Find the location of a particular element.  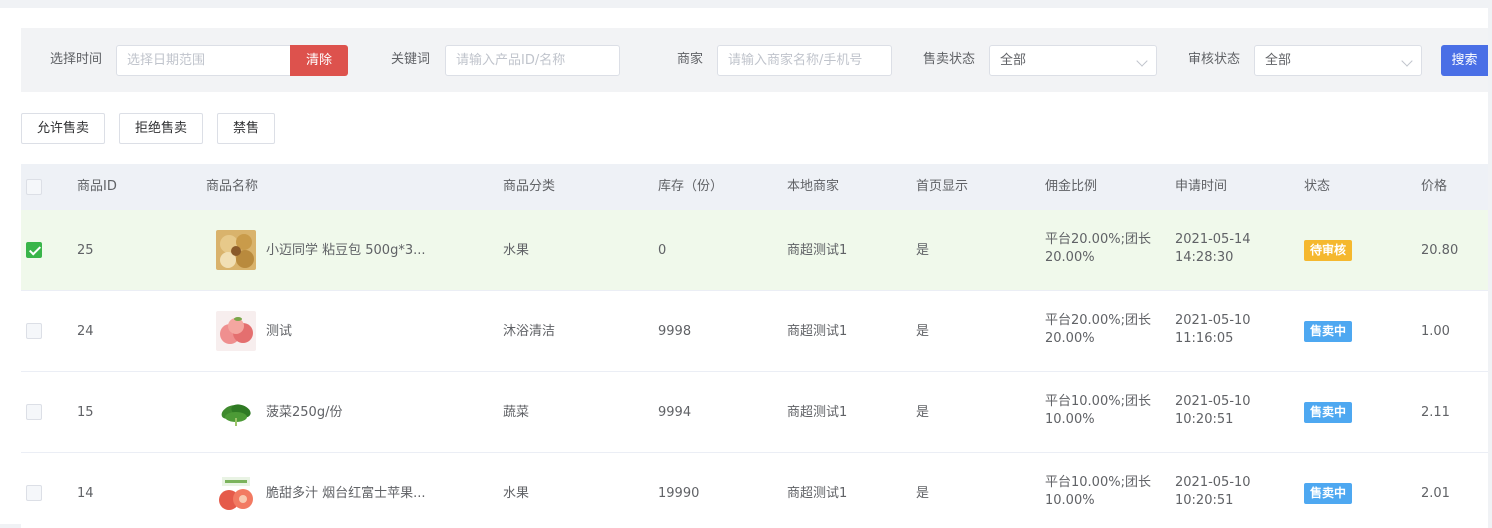

product-id: 14 is located at coordinates (85, 493).